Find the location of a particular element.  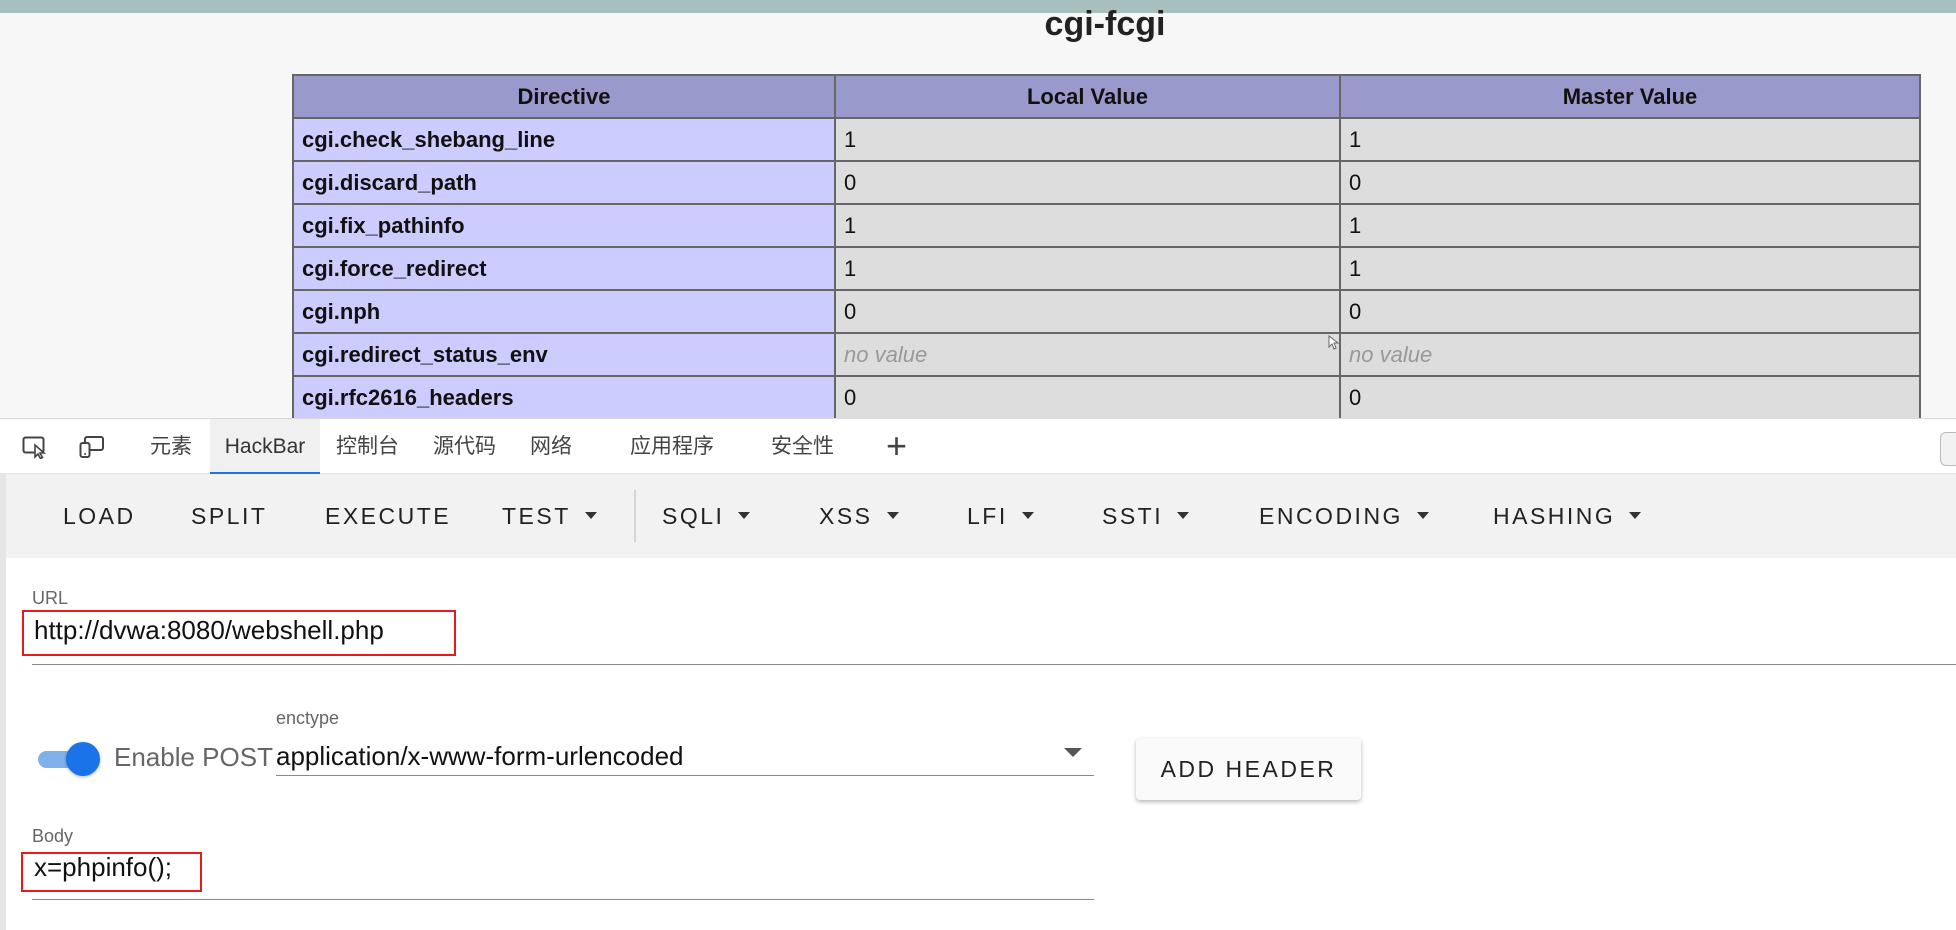

column-header-directive: Directive is located at coordinates (564, 96).